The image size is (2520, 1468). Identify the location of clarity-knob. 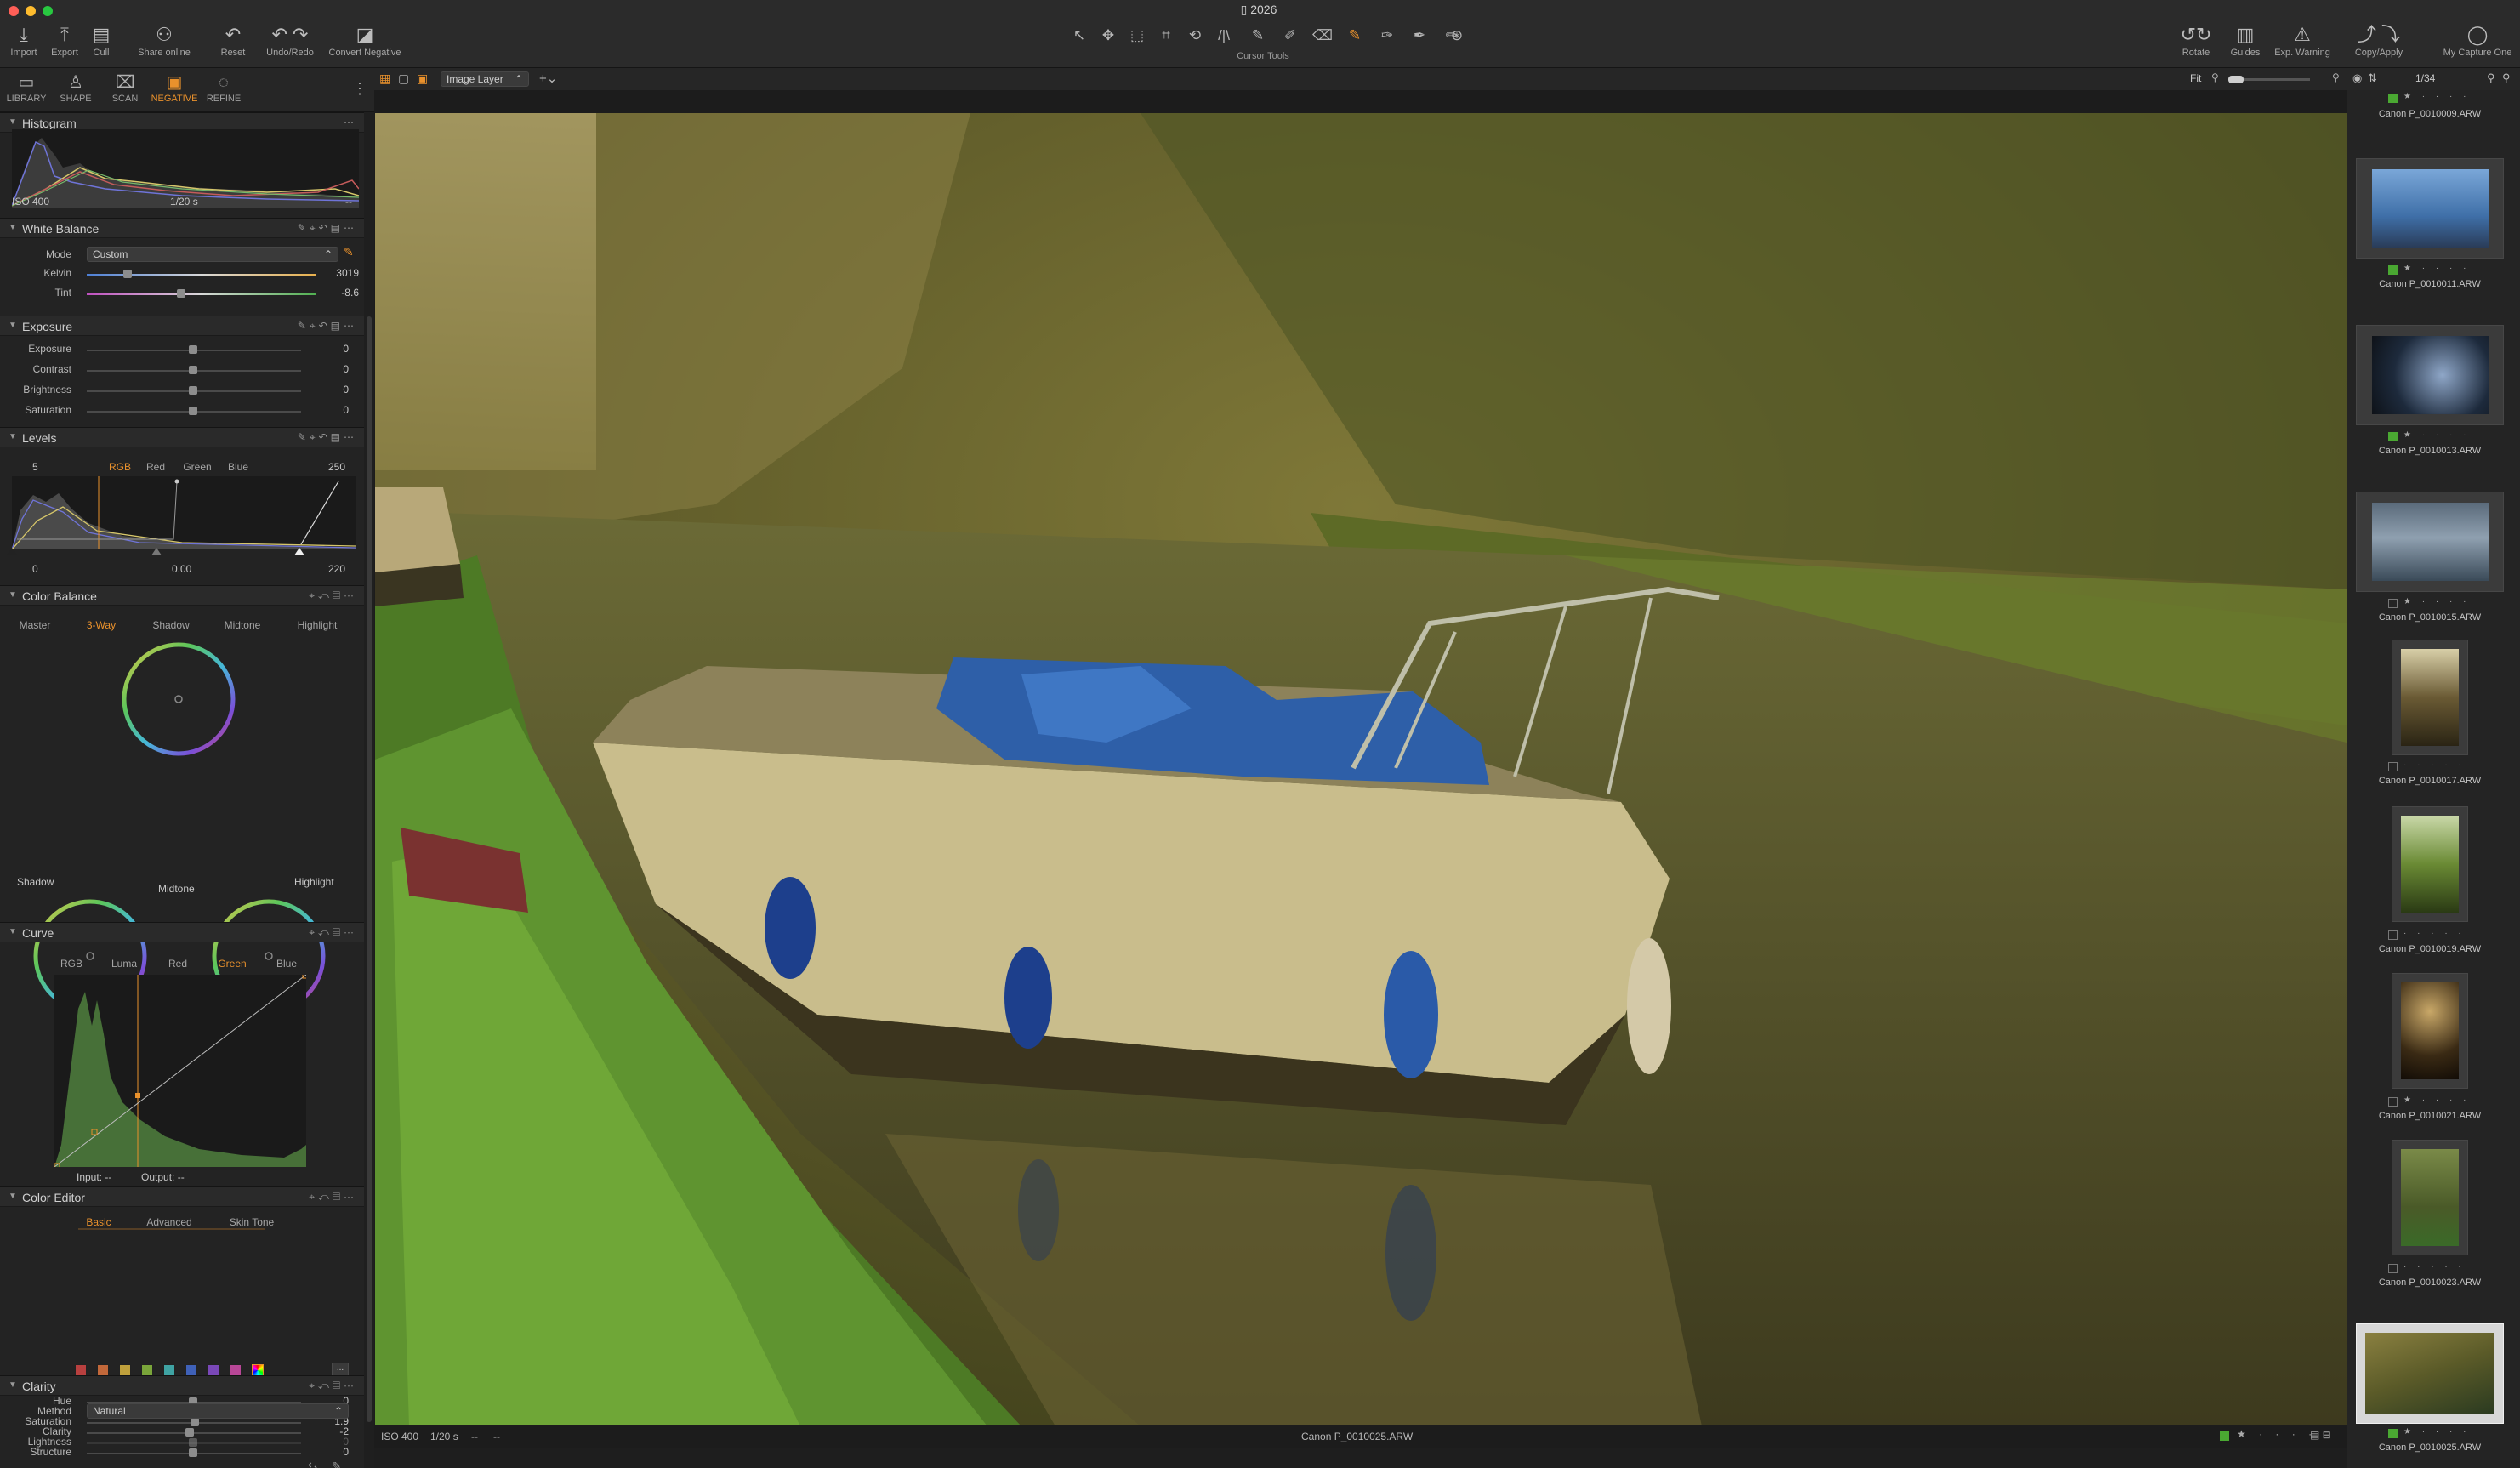
(189, 1432).